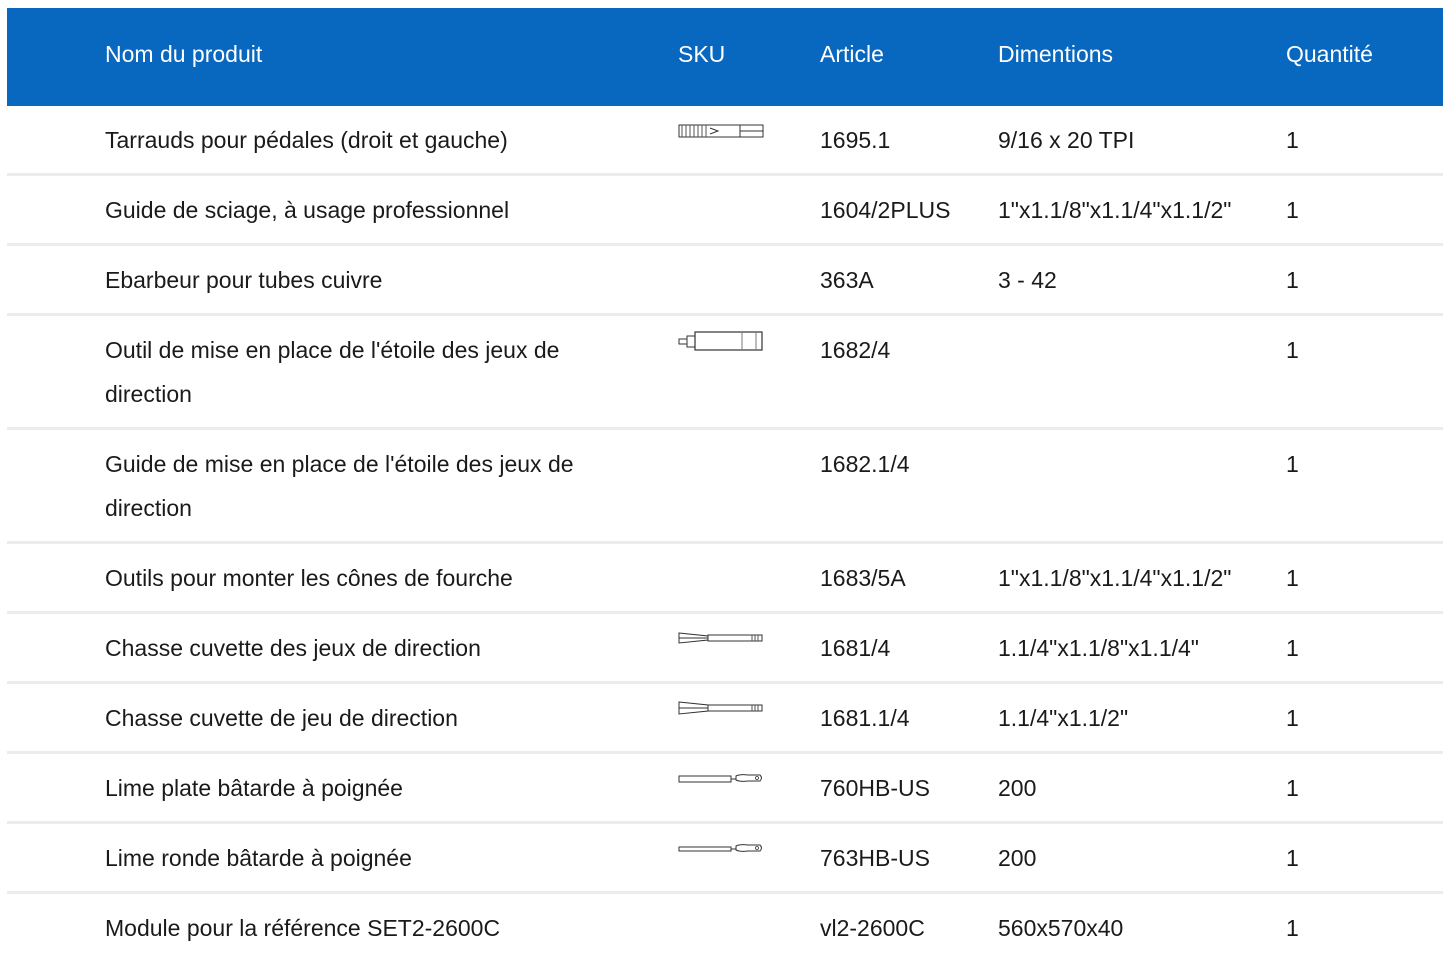  Describe the element at coordinates (365, 788) in the screenshot. I see `product-name: Lime plate bâtarde à poignée` at that location.